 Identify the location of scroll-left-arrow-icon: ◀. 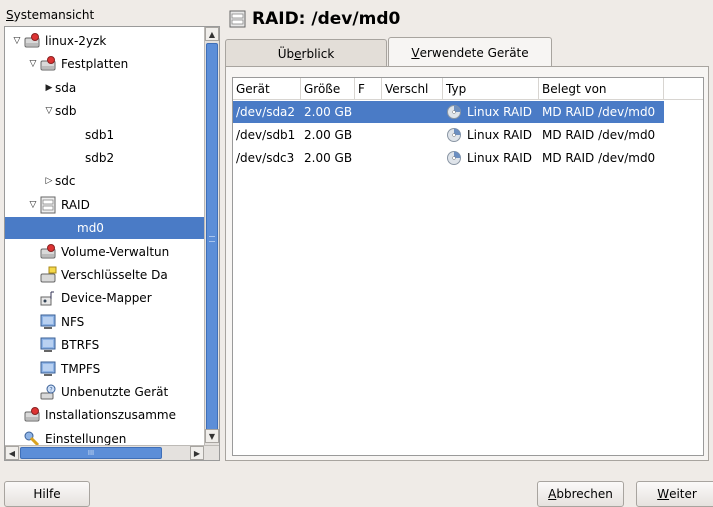
(12, 453).